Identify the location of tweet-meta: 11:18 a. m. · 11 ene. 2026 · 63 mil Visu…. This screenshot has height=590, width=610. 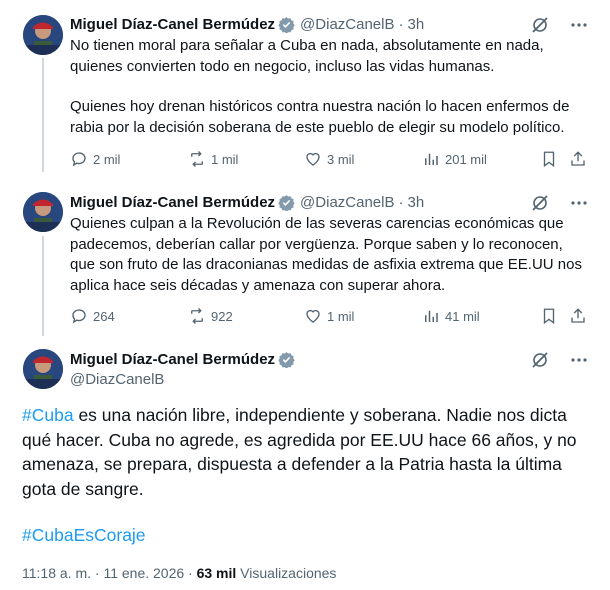
(179, 573).